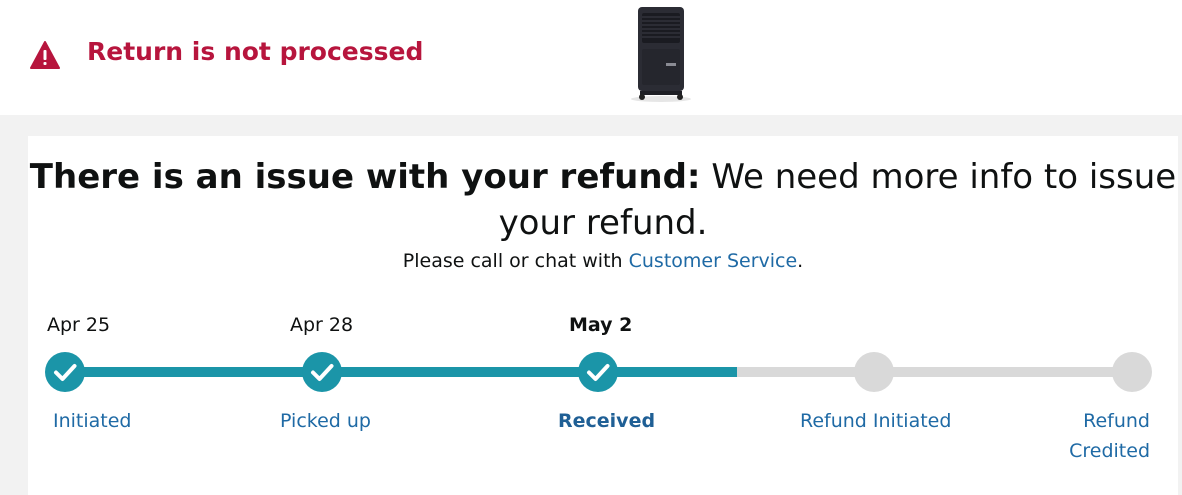 The image size is (1182, 495). I want to click on step-node-refund-initiated, so click(874, 372).